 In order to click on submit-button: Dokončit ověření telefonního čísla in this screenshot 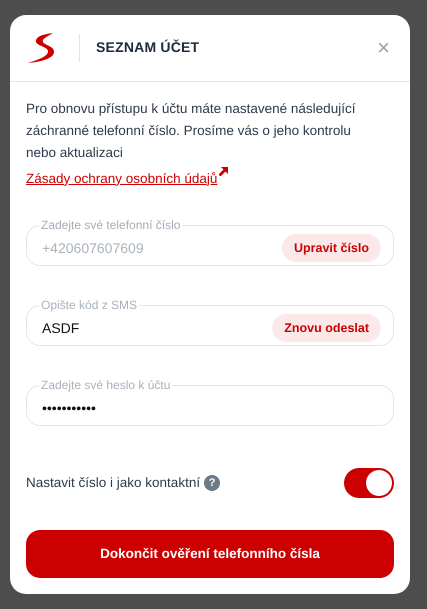, I will do `click(210, 554)`.